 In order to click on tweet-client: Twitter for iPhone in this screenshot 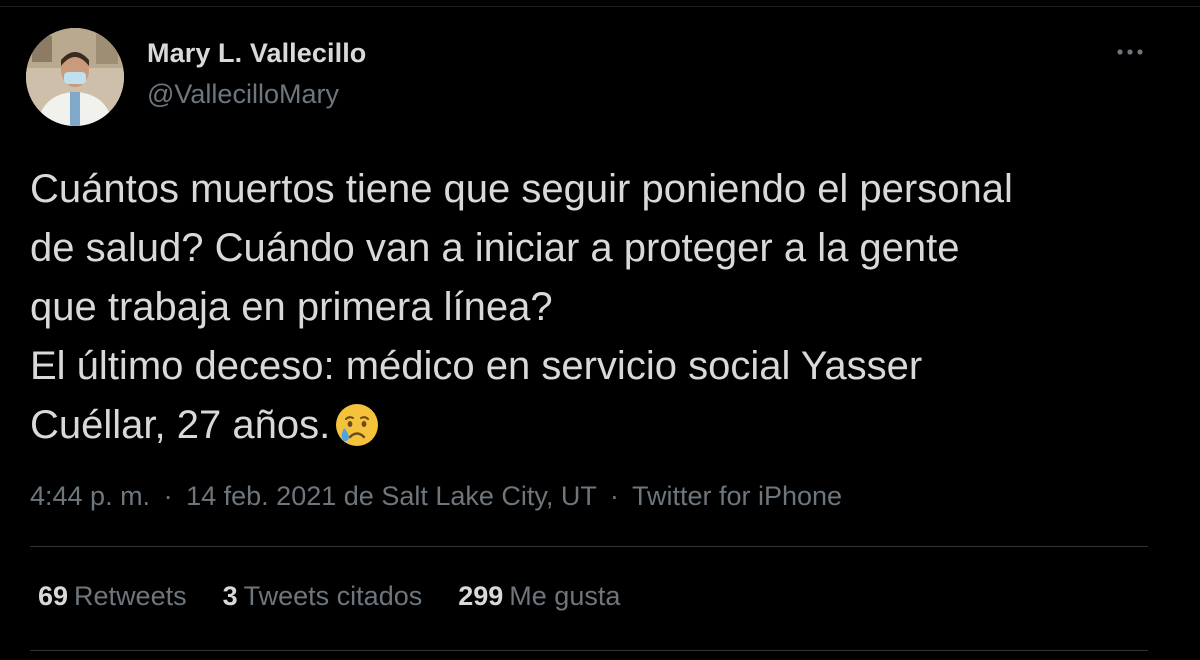, I will do `click(737, 496)`.